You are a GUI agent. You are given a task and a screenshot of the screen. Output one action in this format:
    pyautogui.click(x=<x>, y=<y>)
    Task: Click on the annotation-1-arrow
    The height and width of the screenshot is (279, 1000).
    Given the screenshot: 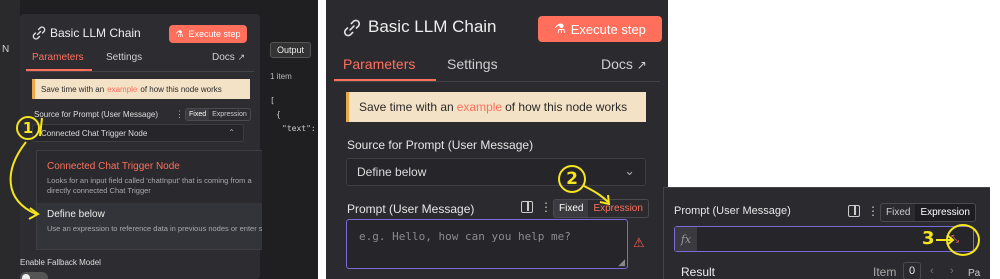 What is the action you would take?
    pyautogui.click(x=26, y=168)
    